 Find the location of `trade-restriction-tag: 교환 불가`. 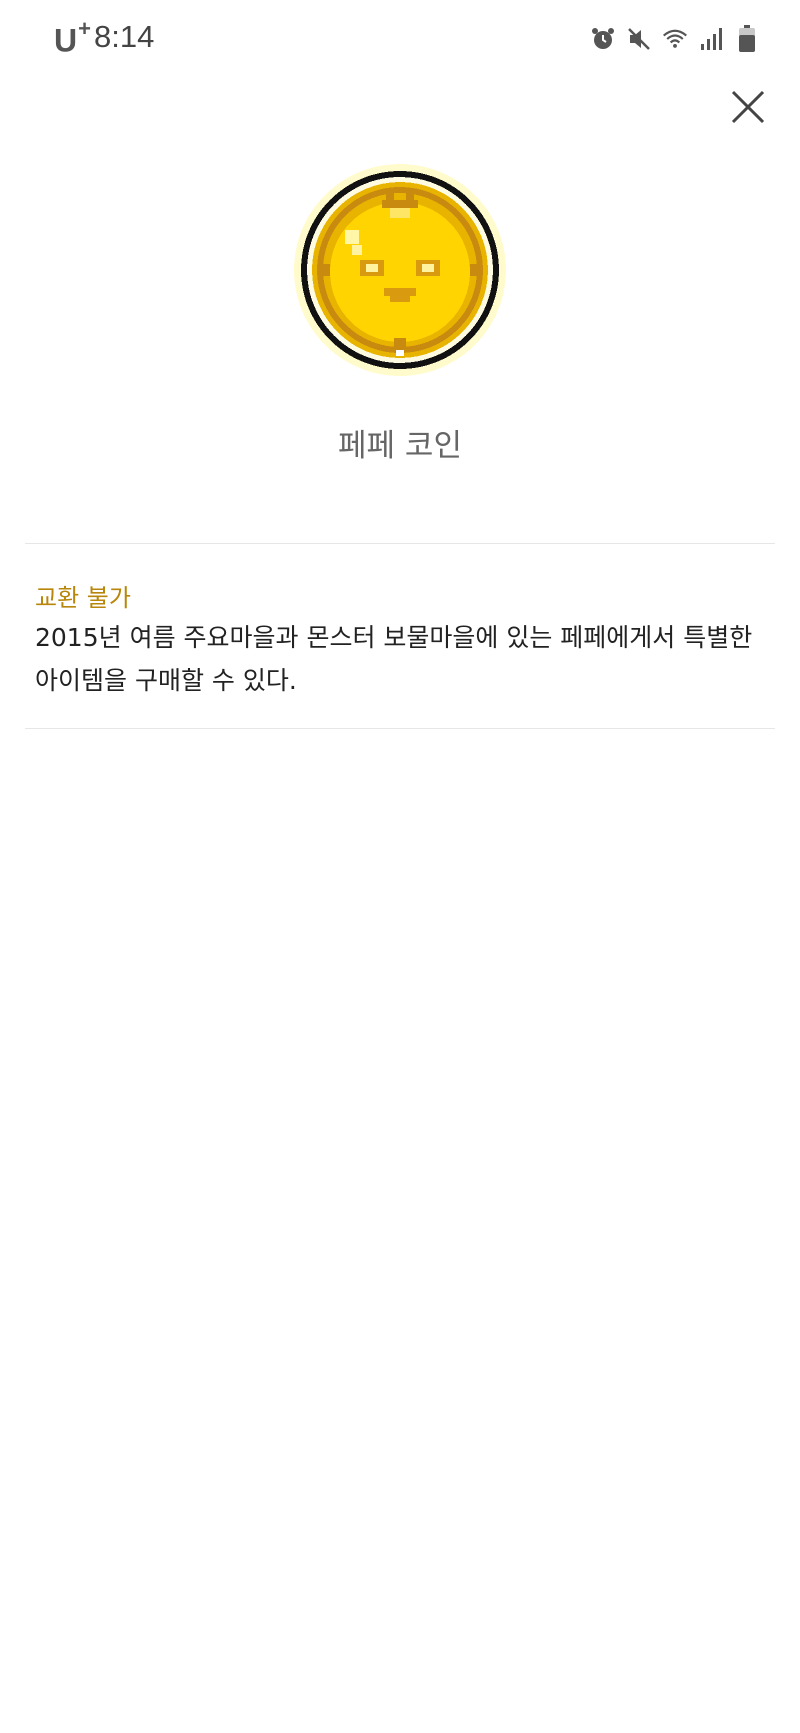

trade-restriction-tag: 교환 불가 is located at coordinates (83, 598).